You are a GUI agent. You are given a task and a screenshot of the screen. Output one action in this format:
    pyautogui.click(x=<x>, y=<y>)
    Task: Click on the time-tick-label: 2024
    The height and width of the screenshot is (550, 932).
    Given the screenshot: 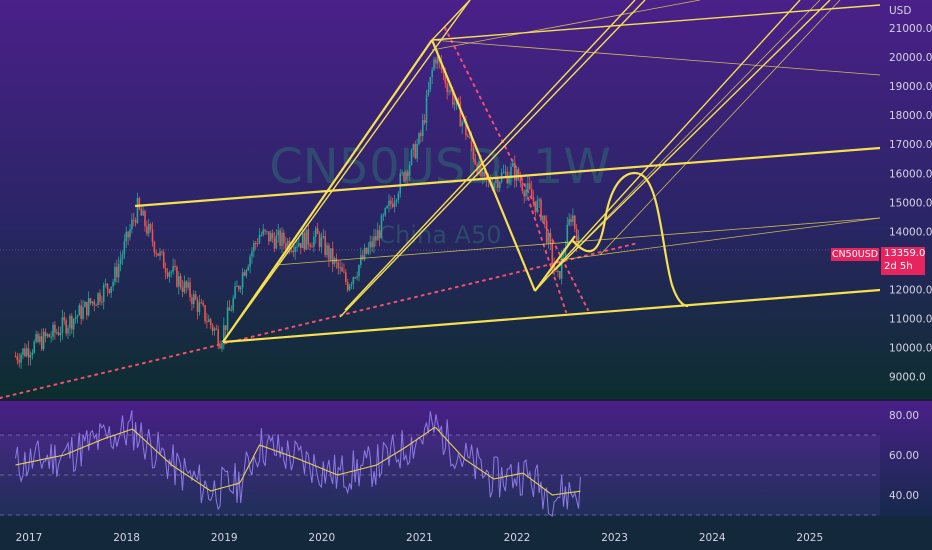 What is the action you would take?
    pyautogui.click(x=712, y=538)
    